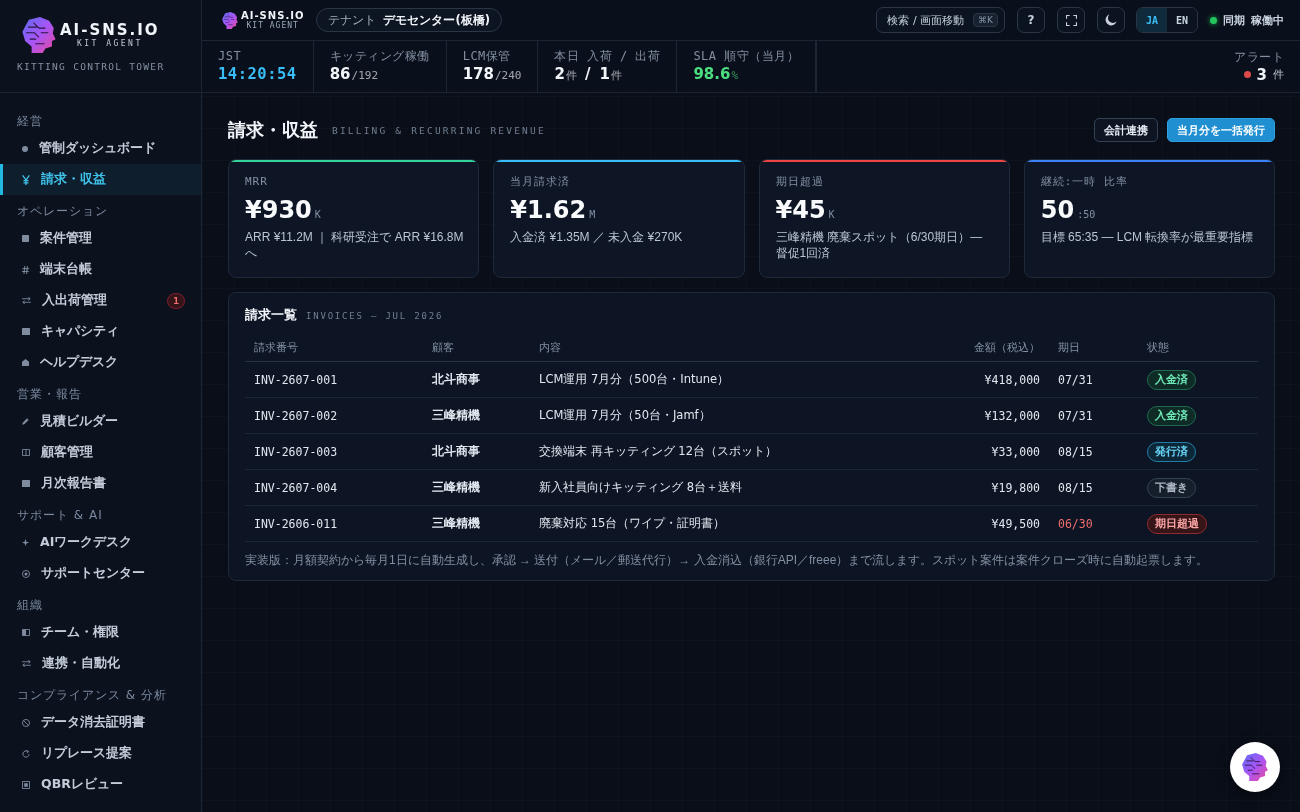 The width and height of the screenshot is (1300, 812). I want to click on kpi-label: 期日超過, so click(800, 181).